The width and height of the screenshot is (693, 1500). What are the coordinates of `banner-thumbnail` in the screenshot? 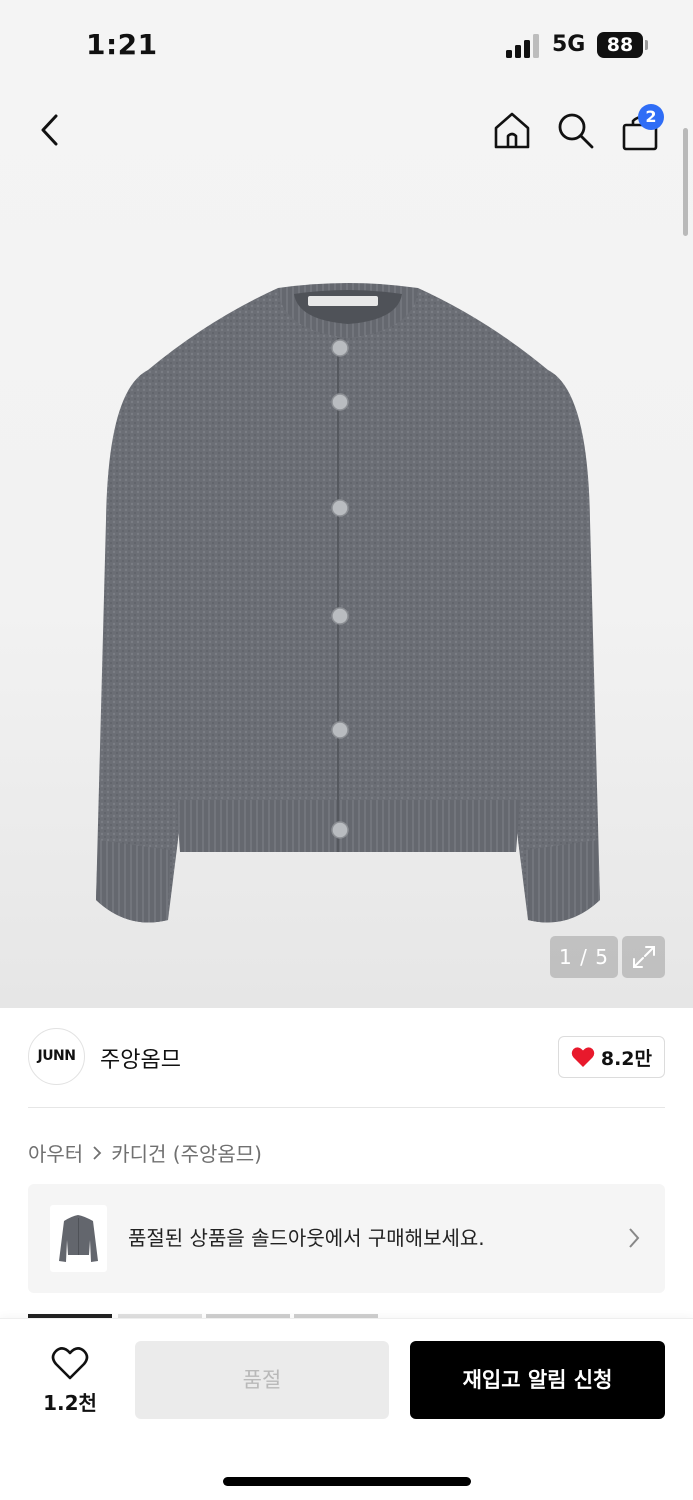 It's located at (78, 1238).